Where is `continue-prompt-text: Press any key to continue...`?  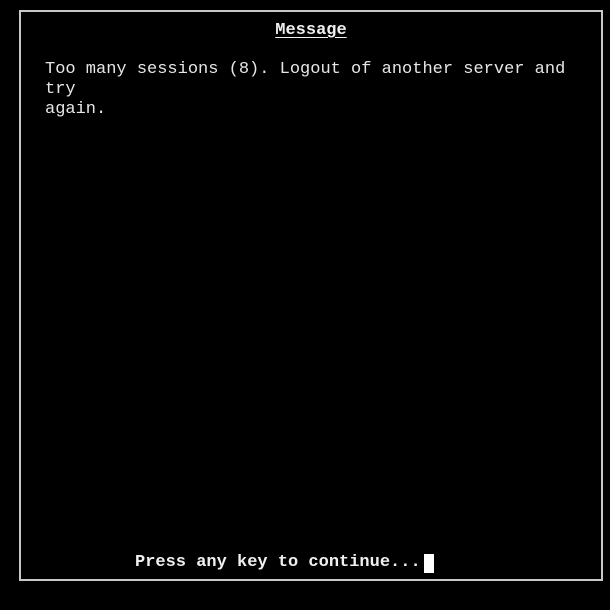
continue-prompt-text: Press any key to continue... is located at coordinates (278, 562).